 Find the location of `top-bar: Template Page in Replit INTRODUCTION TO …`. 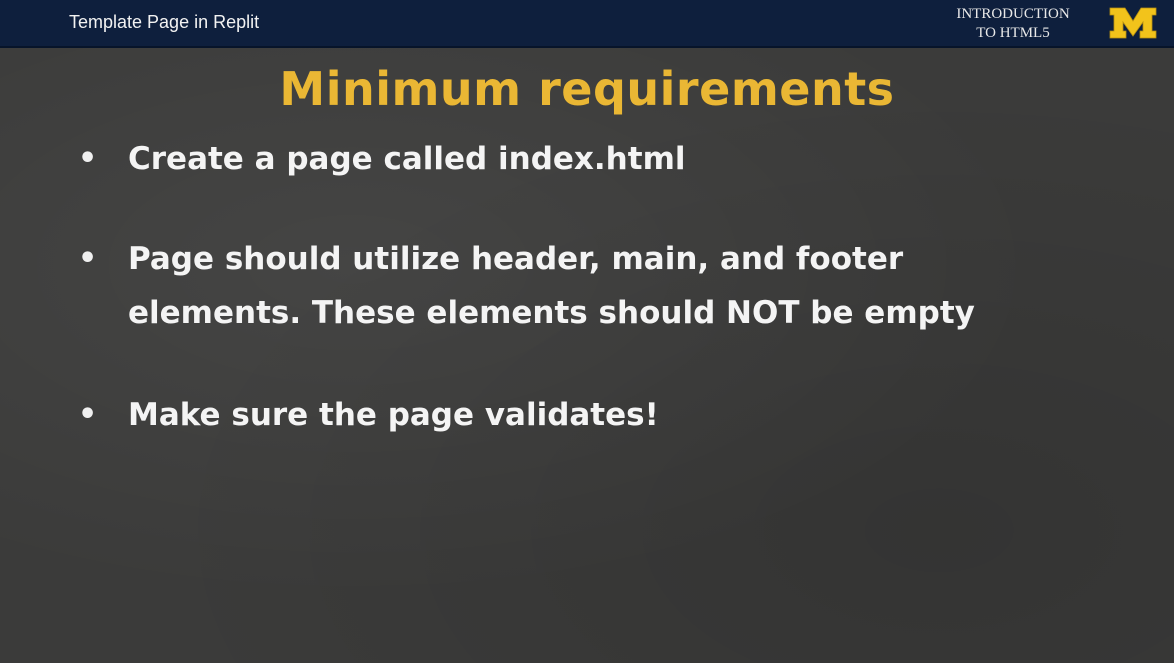

top-bar: Template Page in Replit INTRODUCTION TO … is located at coordinates (587, 24).